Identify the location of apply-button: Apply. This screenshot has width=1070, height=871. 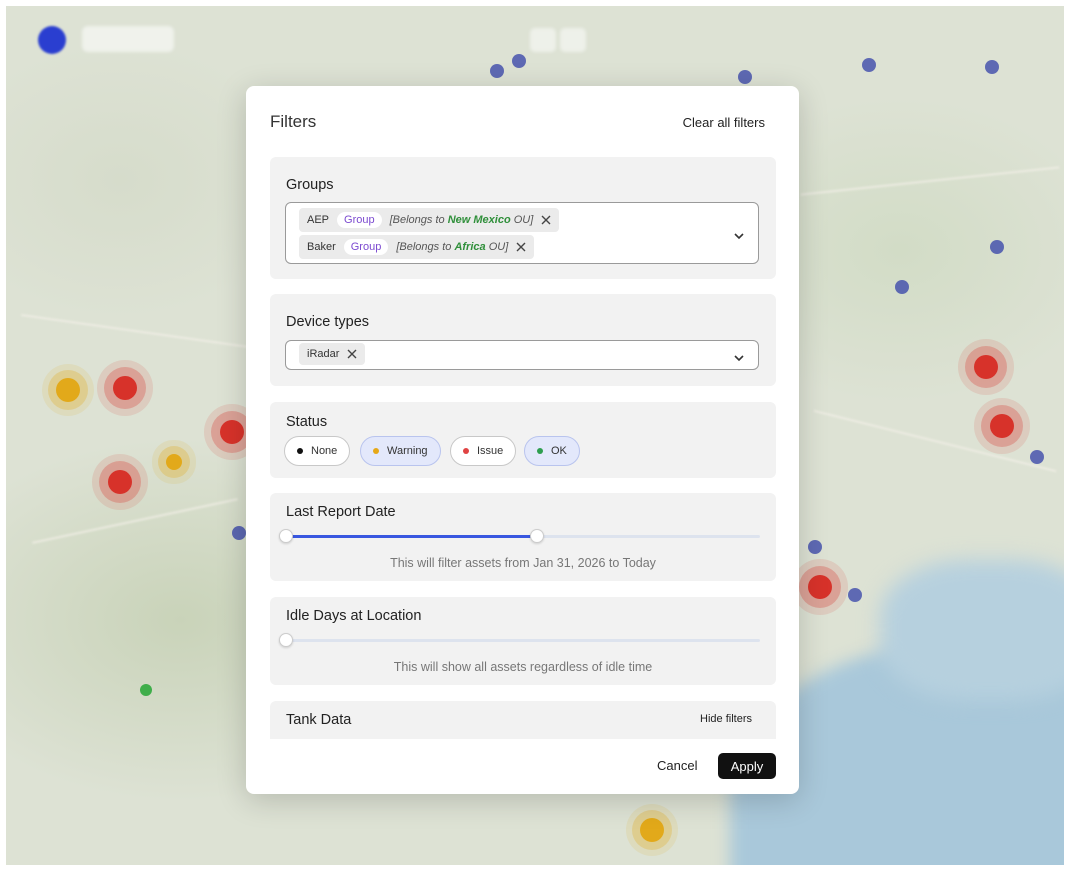
(747, 766).